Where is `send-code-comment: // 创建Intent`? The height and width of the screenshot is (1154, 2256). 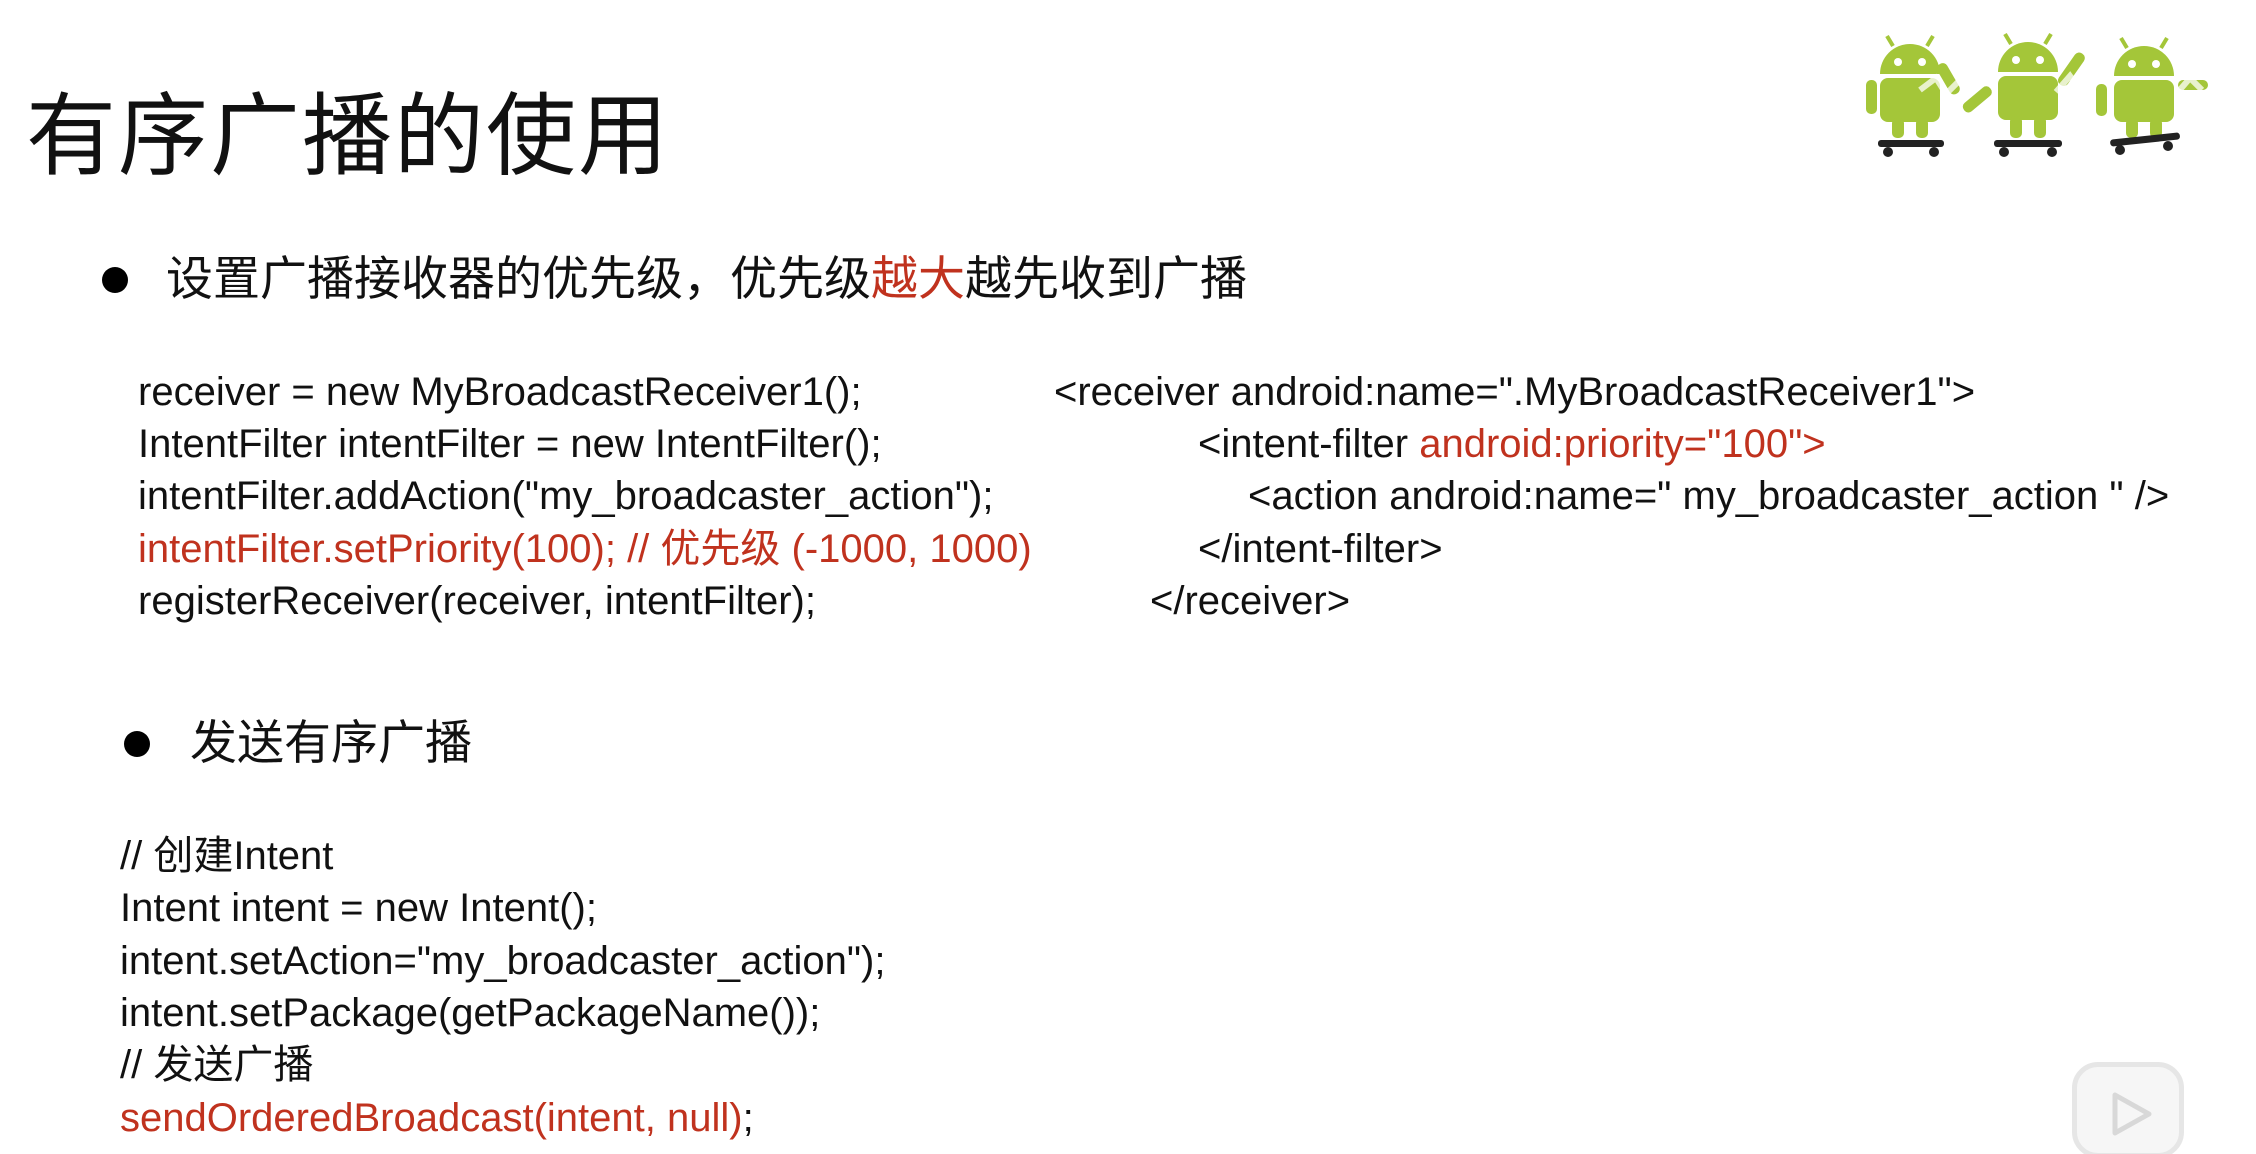
send-code-comment: // 创建Intent is located at coordinates (227, 856).